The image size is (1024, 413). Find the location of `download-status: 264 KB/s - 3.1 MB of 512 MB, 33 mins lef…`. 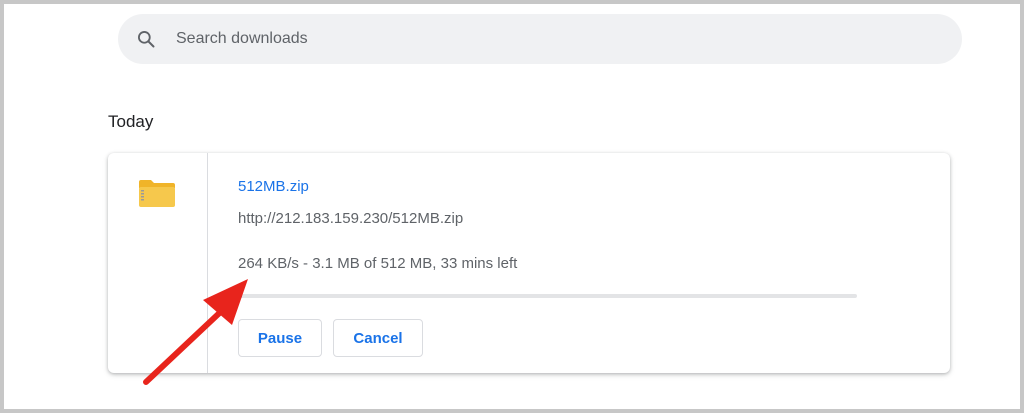

download-status: 264 KB/s - 3.1 MB of 512 MB, 33 mins lef… is located at coordinates (378, 263).